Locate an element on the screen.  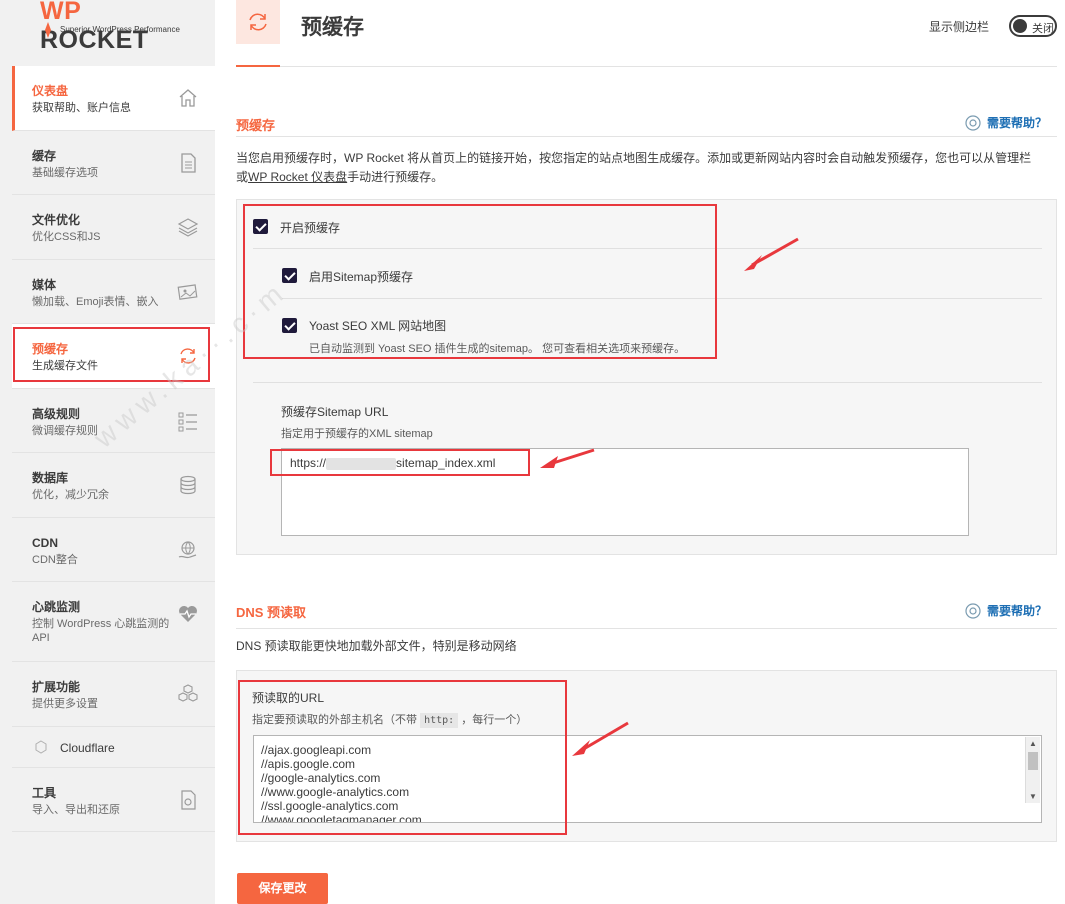
sidebar-item-addons: 扩展功能 提供更多设置 is located at coordinates (113, 694).